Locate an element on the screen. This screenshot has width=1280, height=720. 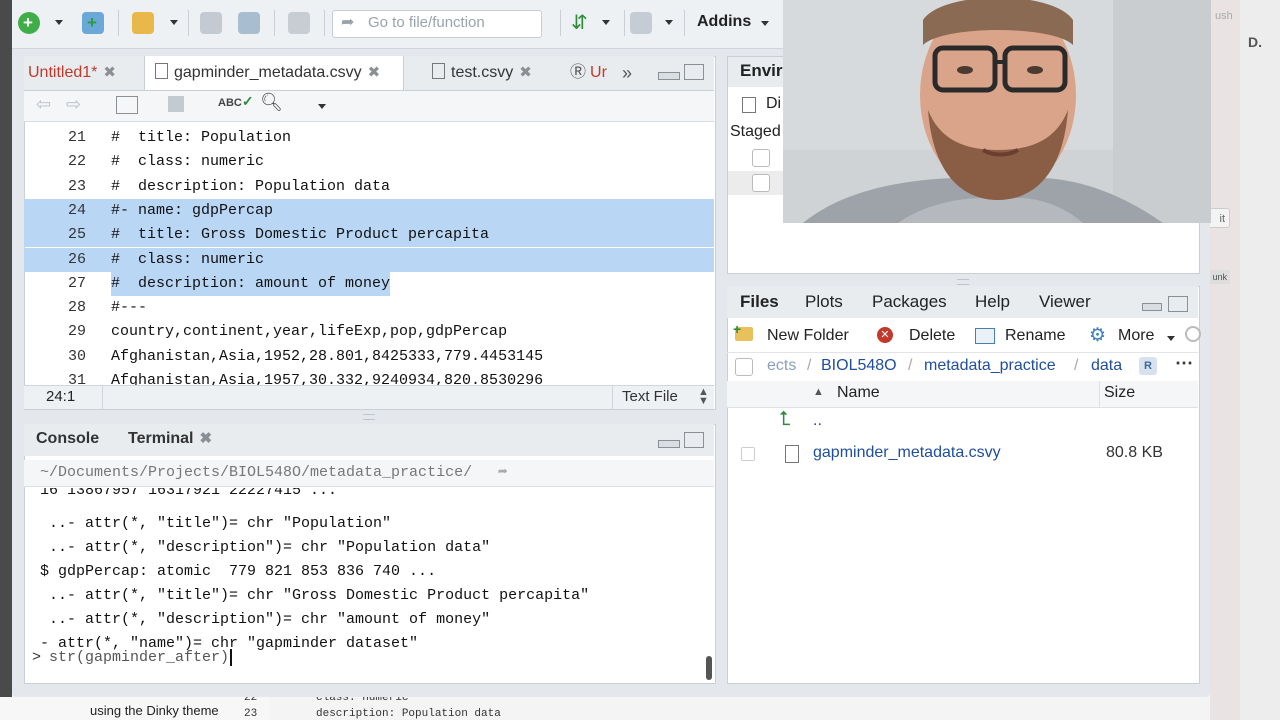
new-file-icon: + is located at coordinates (29, 23).